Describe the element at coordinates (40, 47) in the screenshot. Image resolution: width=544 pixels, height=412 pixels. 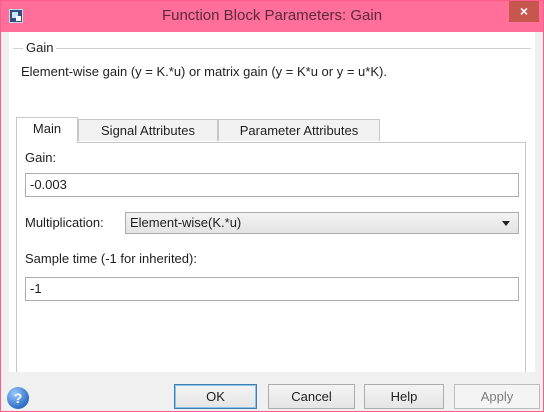
I see `group-label: Gain` at that location.